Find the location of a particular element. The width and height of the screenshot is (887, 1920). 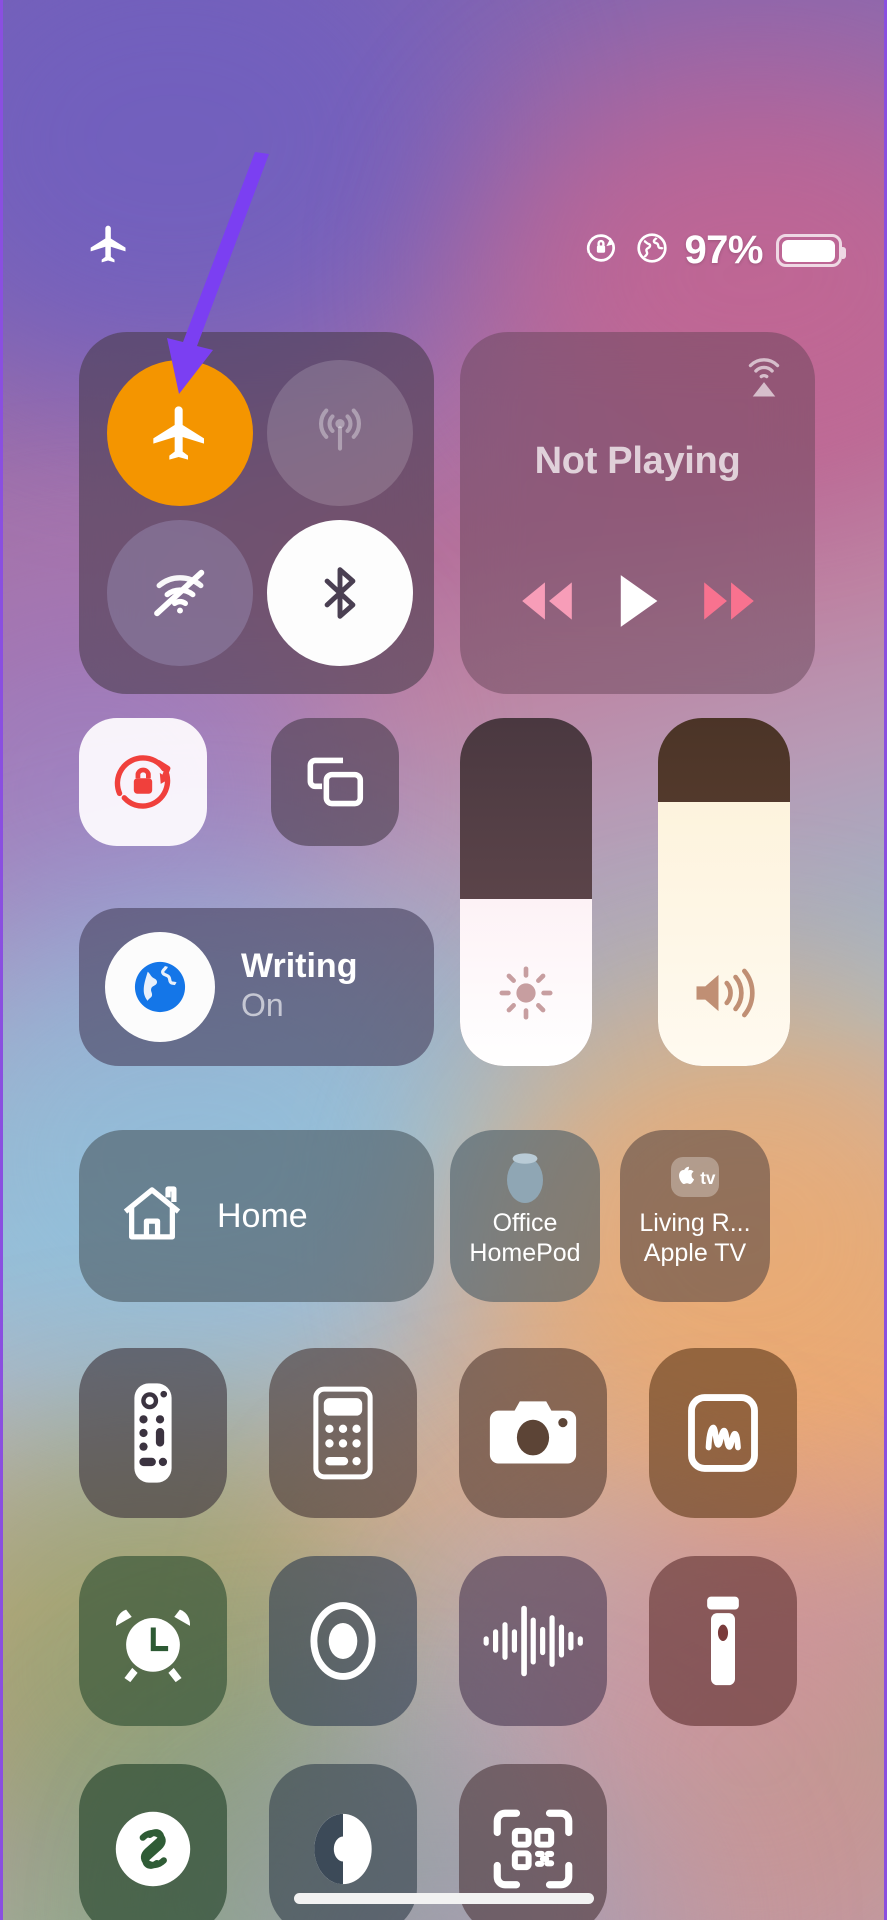

volume-slider is located at coordinates (724, 892).